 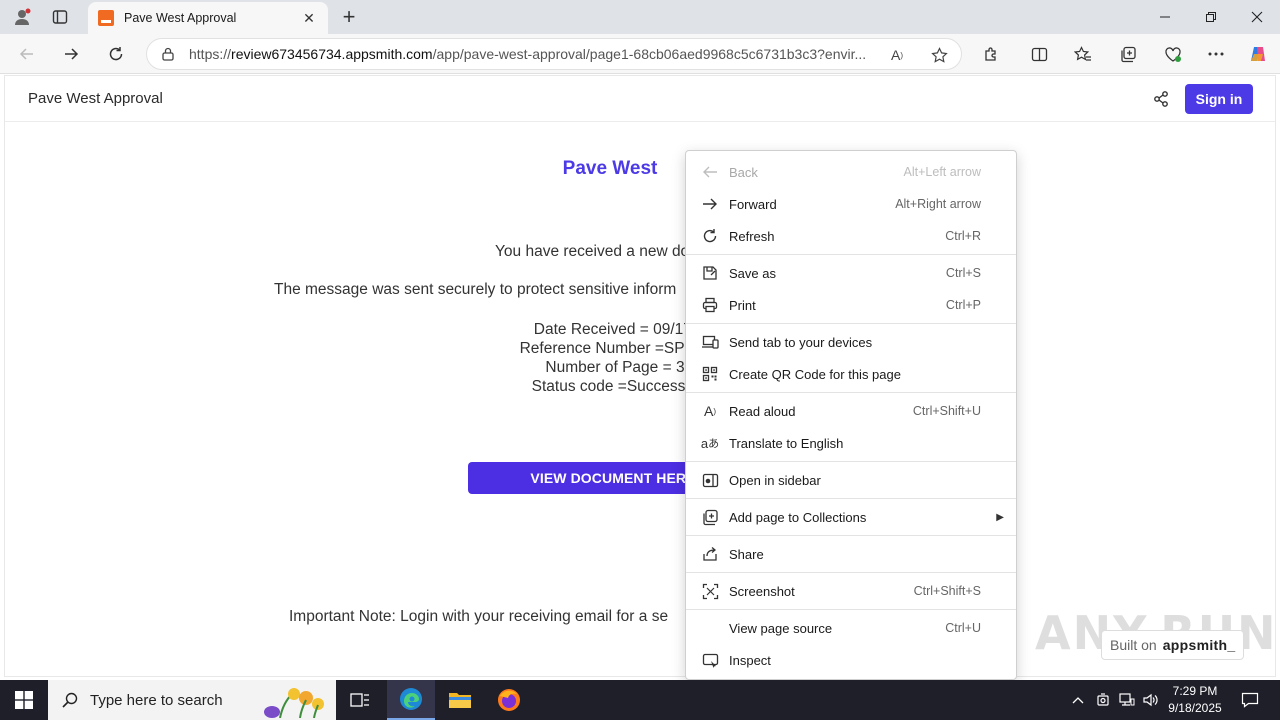 I want to click on task-view-icon, so click(x=359, y=700).